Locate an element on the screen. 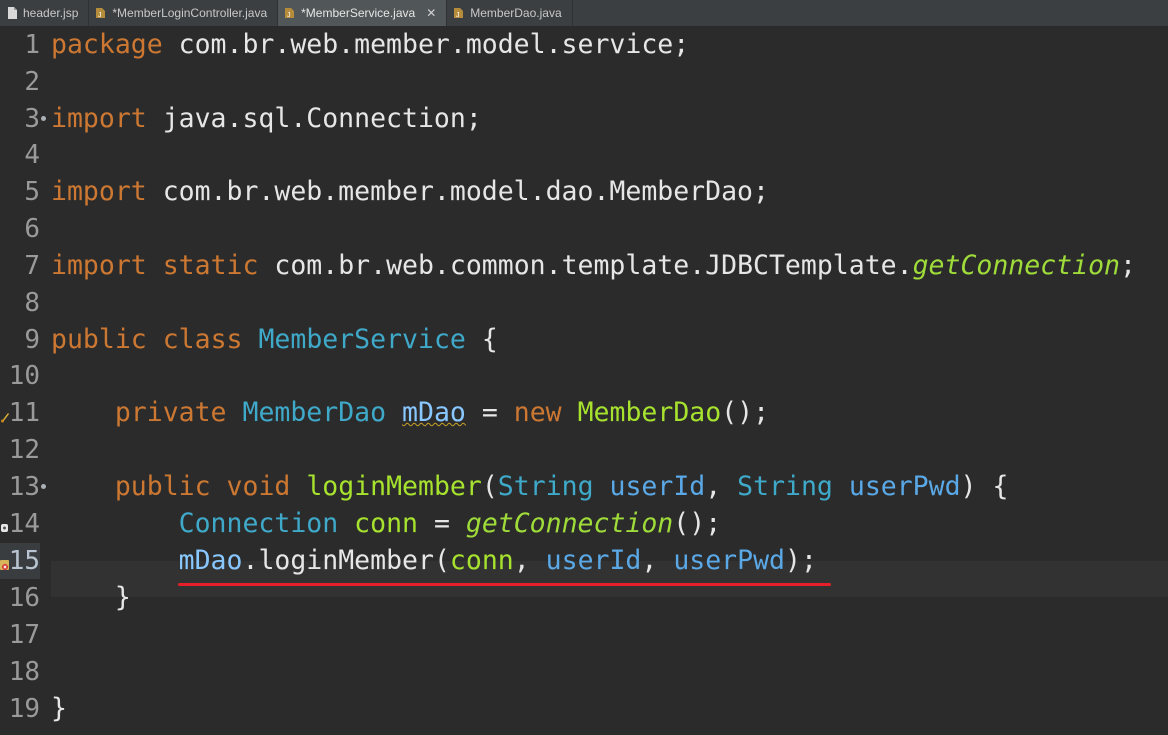  code-line-19: } is located at coordinates (59, 709).